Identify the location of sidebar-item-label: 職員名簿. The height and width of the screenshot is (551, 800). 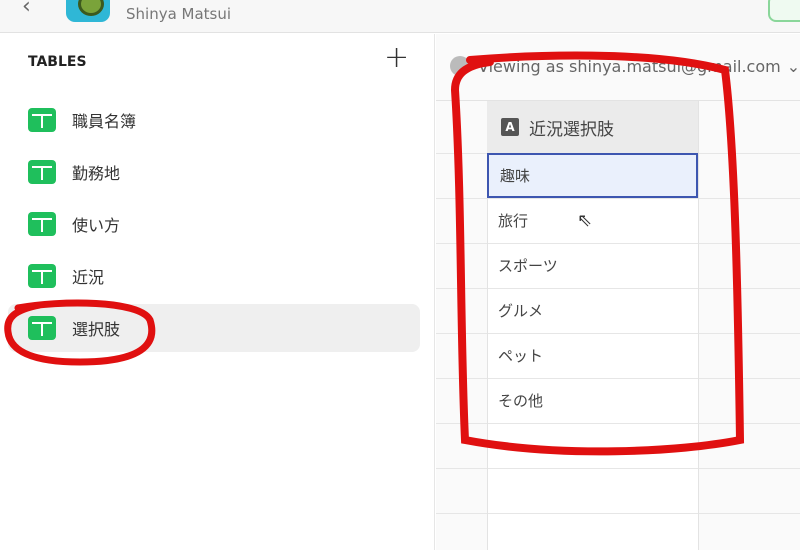
(104, 121).